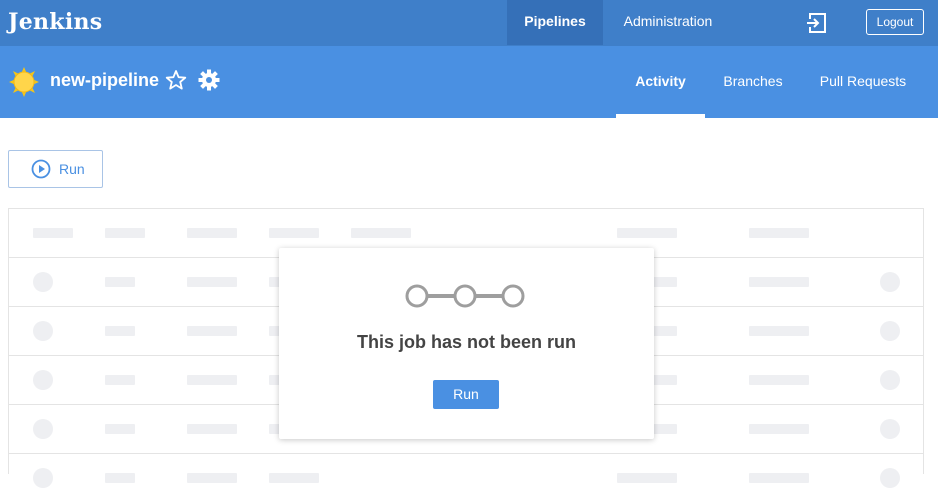  I want to click on star-outline-icon, so click(176, 80).